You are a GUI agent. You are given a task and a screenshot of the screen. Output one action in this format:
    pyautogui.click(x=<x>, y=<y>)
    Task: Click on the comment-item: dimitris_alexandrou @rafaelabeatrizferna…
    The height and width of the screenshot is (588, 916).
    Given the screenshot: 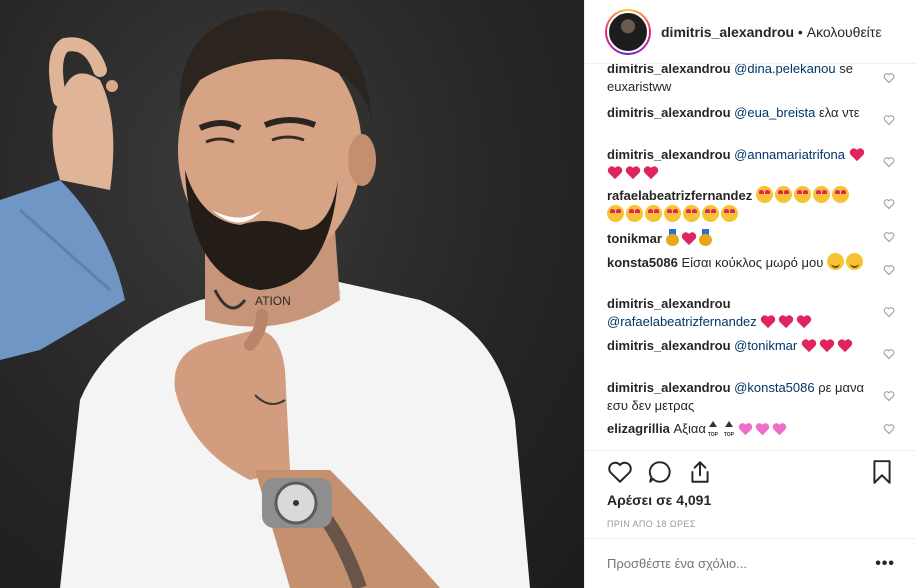 What is the action you would take?
    pyautogui.click(x=742, y=313)
    